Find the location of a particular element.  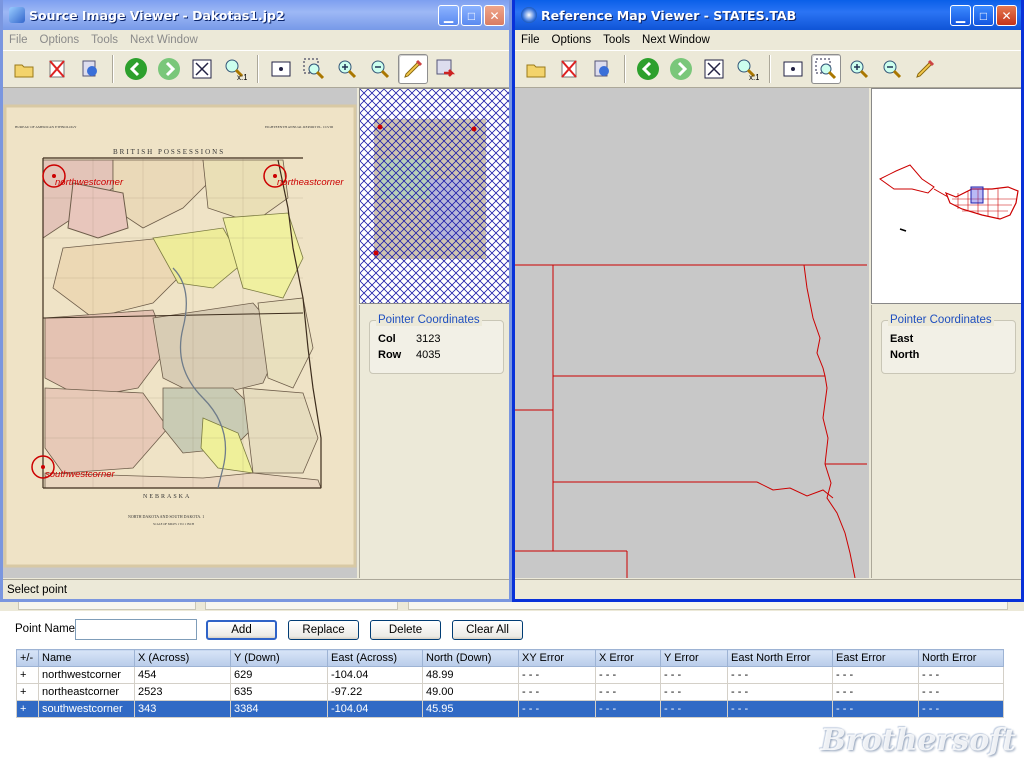

table-cell: 343 is located at coordinates (182, 709).